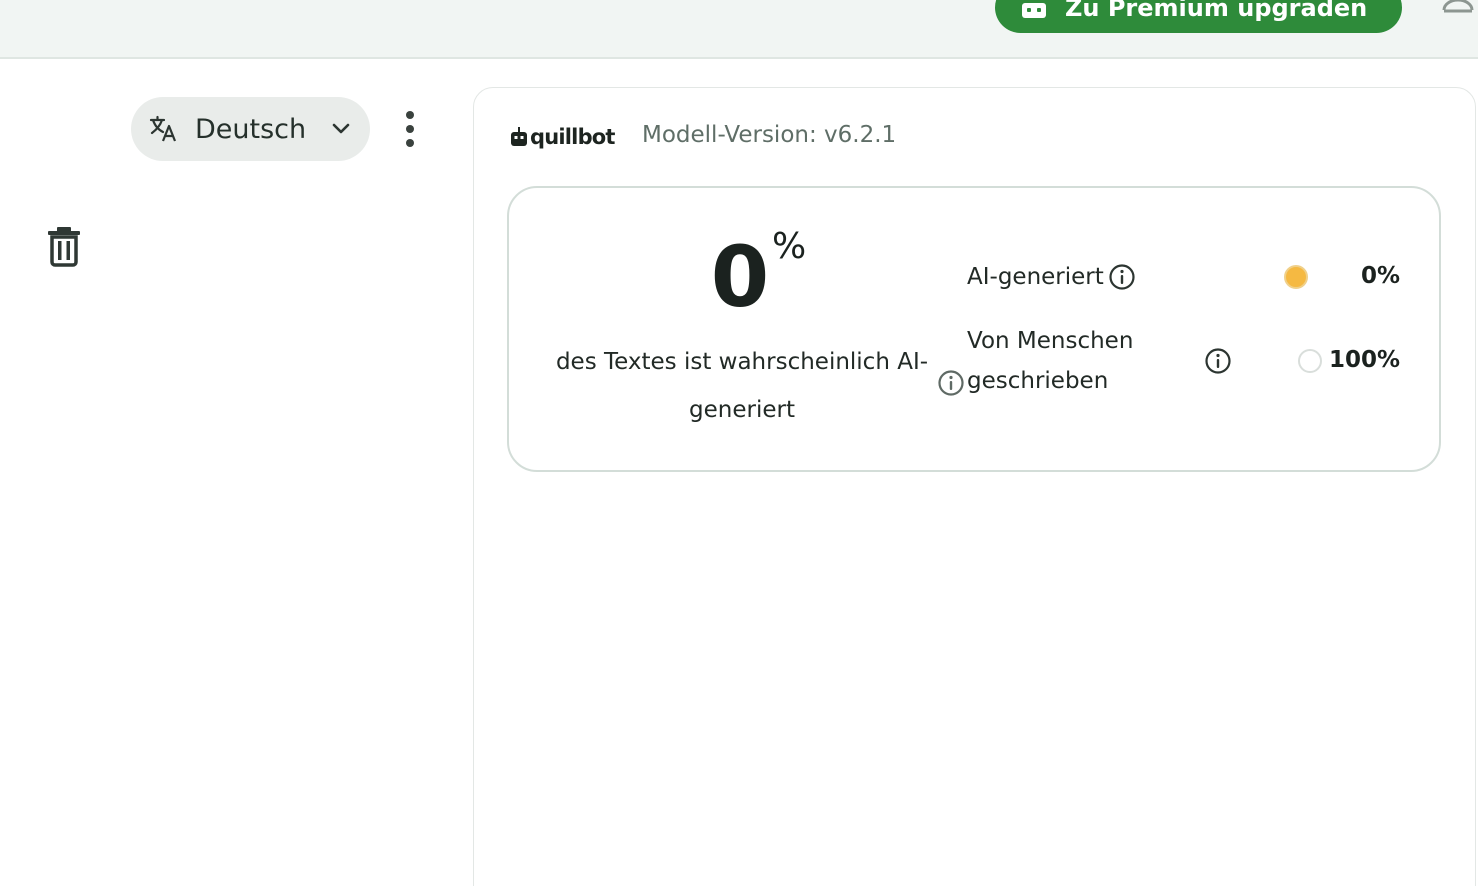 The height and width of the screenshot is (886, 1478). I want to click on translate-icon, so click(163, 128).